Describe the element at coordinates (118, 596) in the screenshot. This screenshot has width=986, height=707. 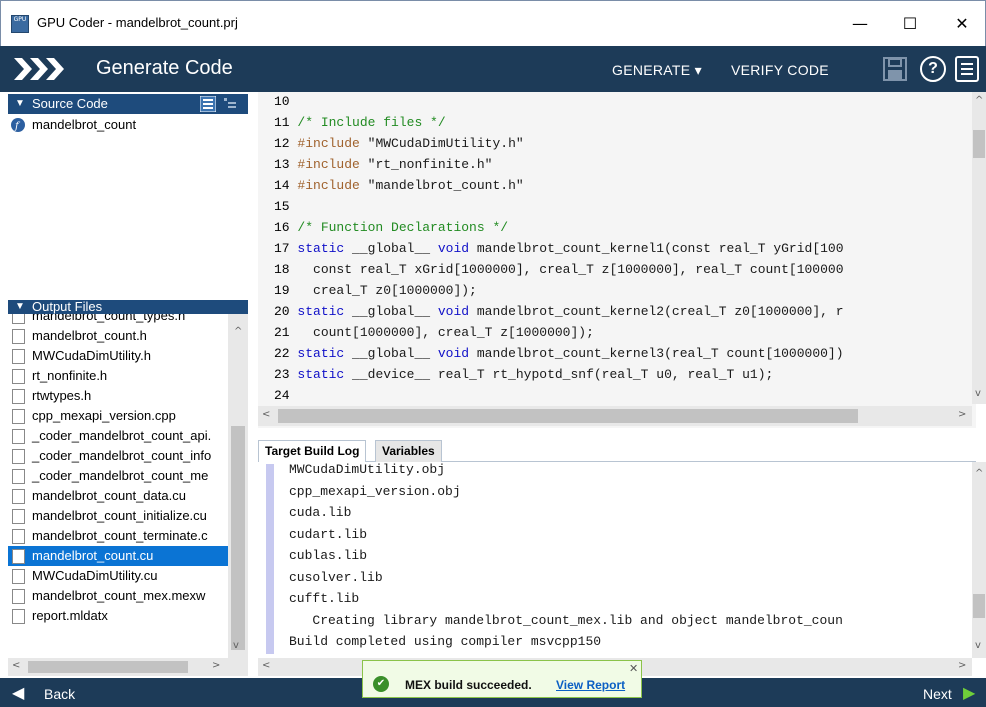
I see `output-file-item: mandelbrot_count_mex.mexw` at that location.